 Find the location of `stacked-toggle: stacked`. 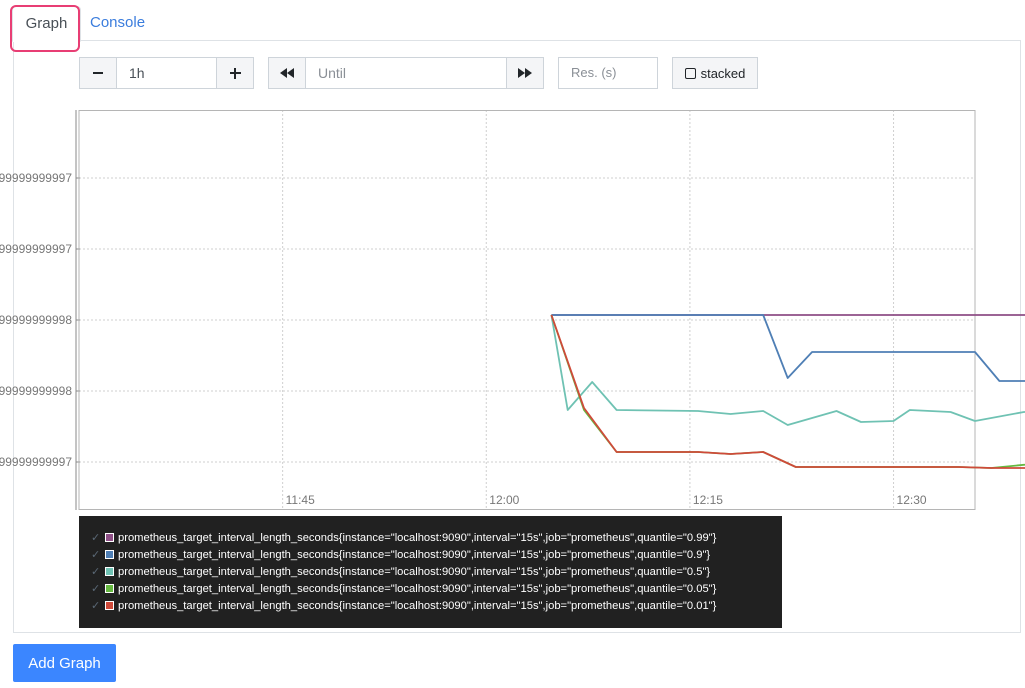

stacked-toggle: stacked is located at coordinates (715, 73).